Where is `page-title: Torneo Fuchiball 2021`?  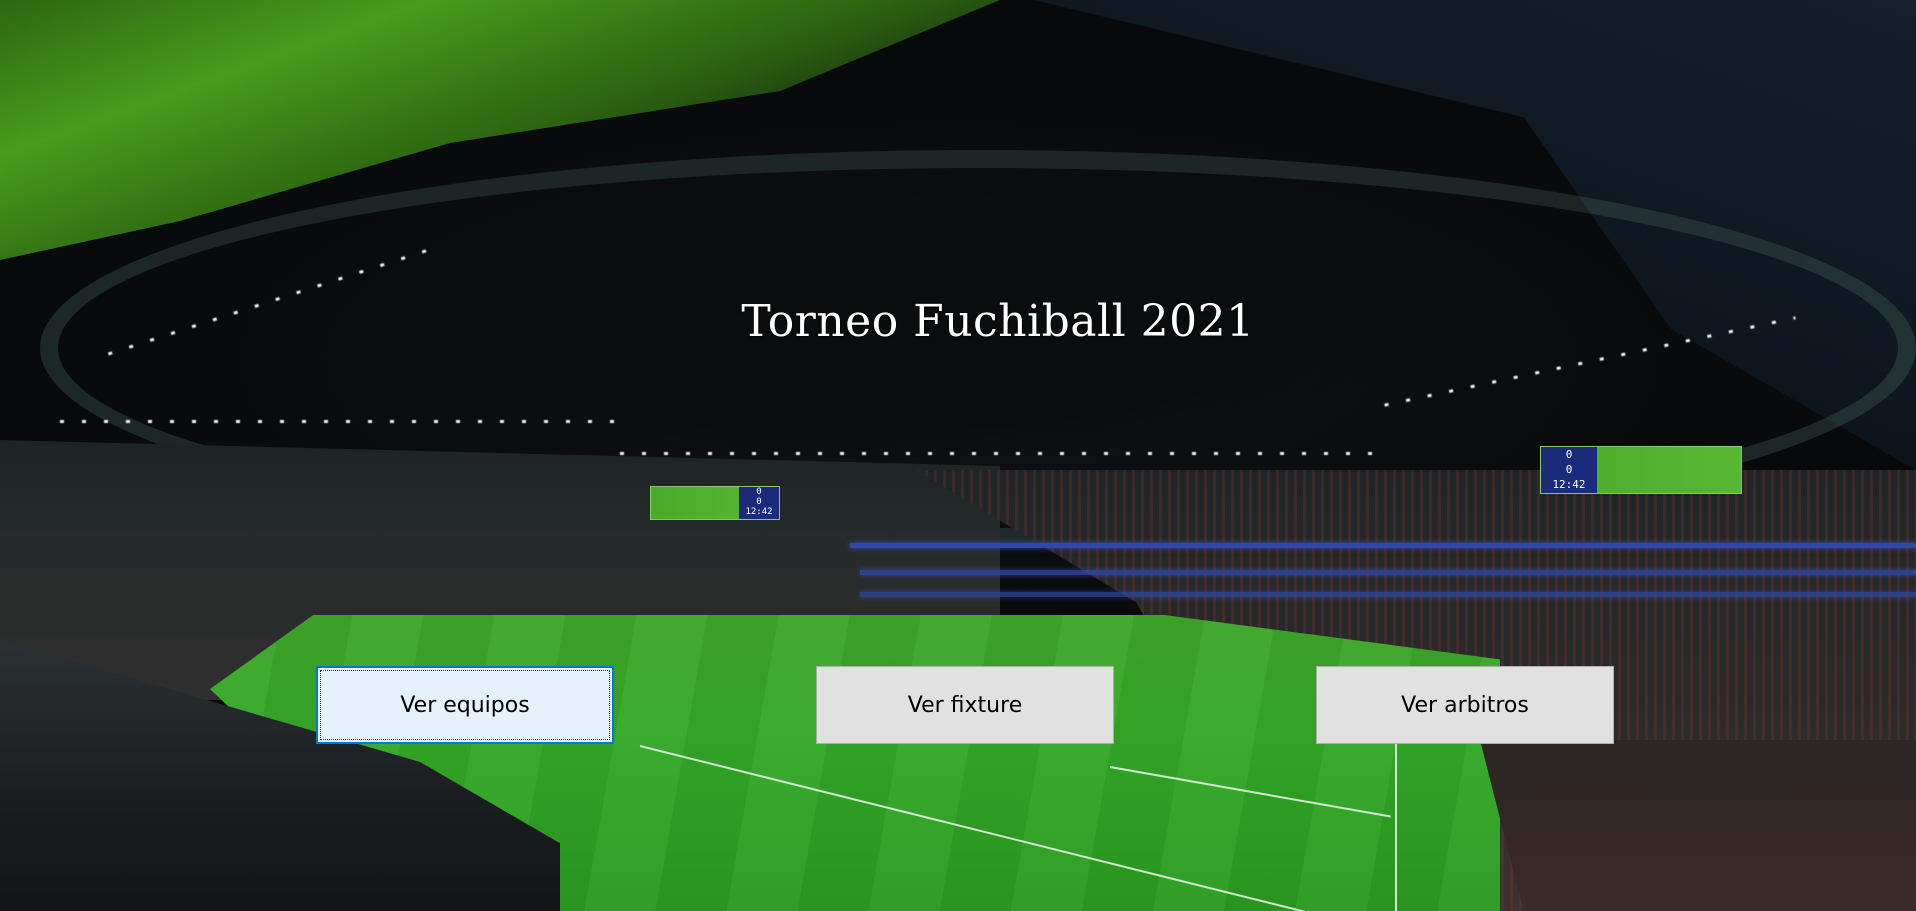 page-title: Torneo Fuchiball 2021 is located at coordinates (998, 321).